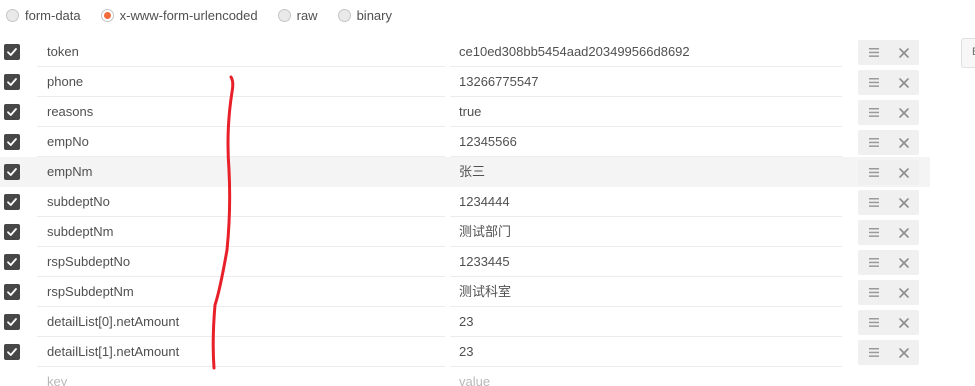 This screenshot has height=386, width=975. I want to click on param-key-input: detailList[1].netAmount, so click(241, 352).